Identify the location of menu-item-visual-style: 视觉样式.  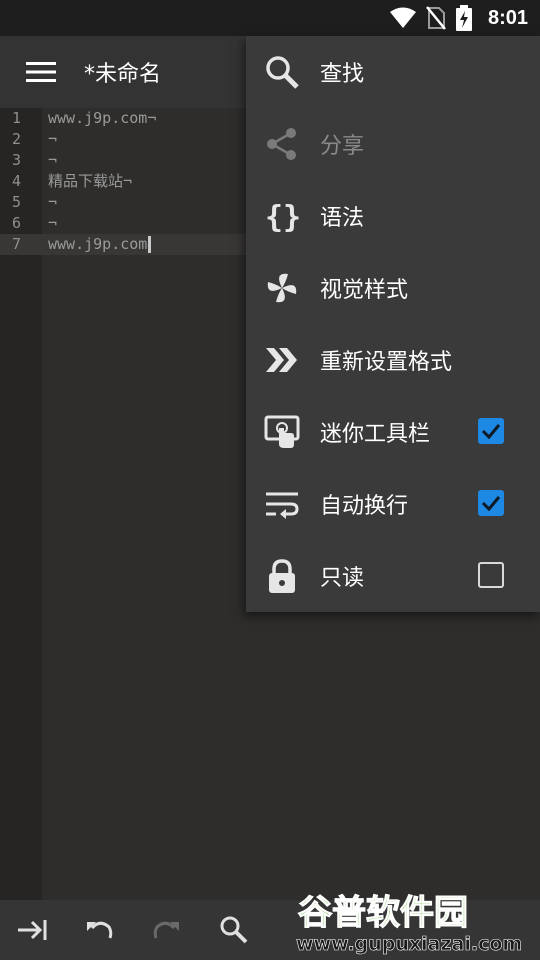
(393, 288).